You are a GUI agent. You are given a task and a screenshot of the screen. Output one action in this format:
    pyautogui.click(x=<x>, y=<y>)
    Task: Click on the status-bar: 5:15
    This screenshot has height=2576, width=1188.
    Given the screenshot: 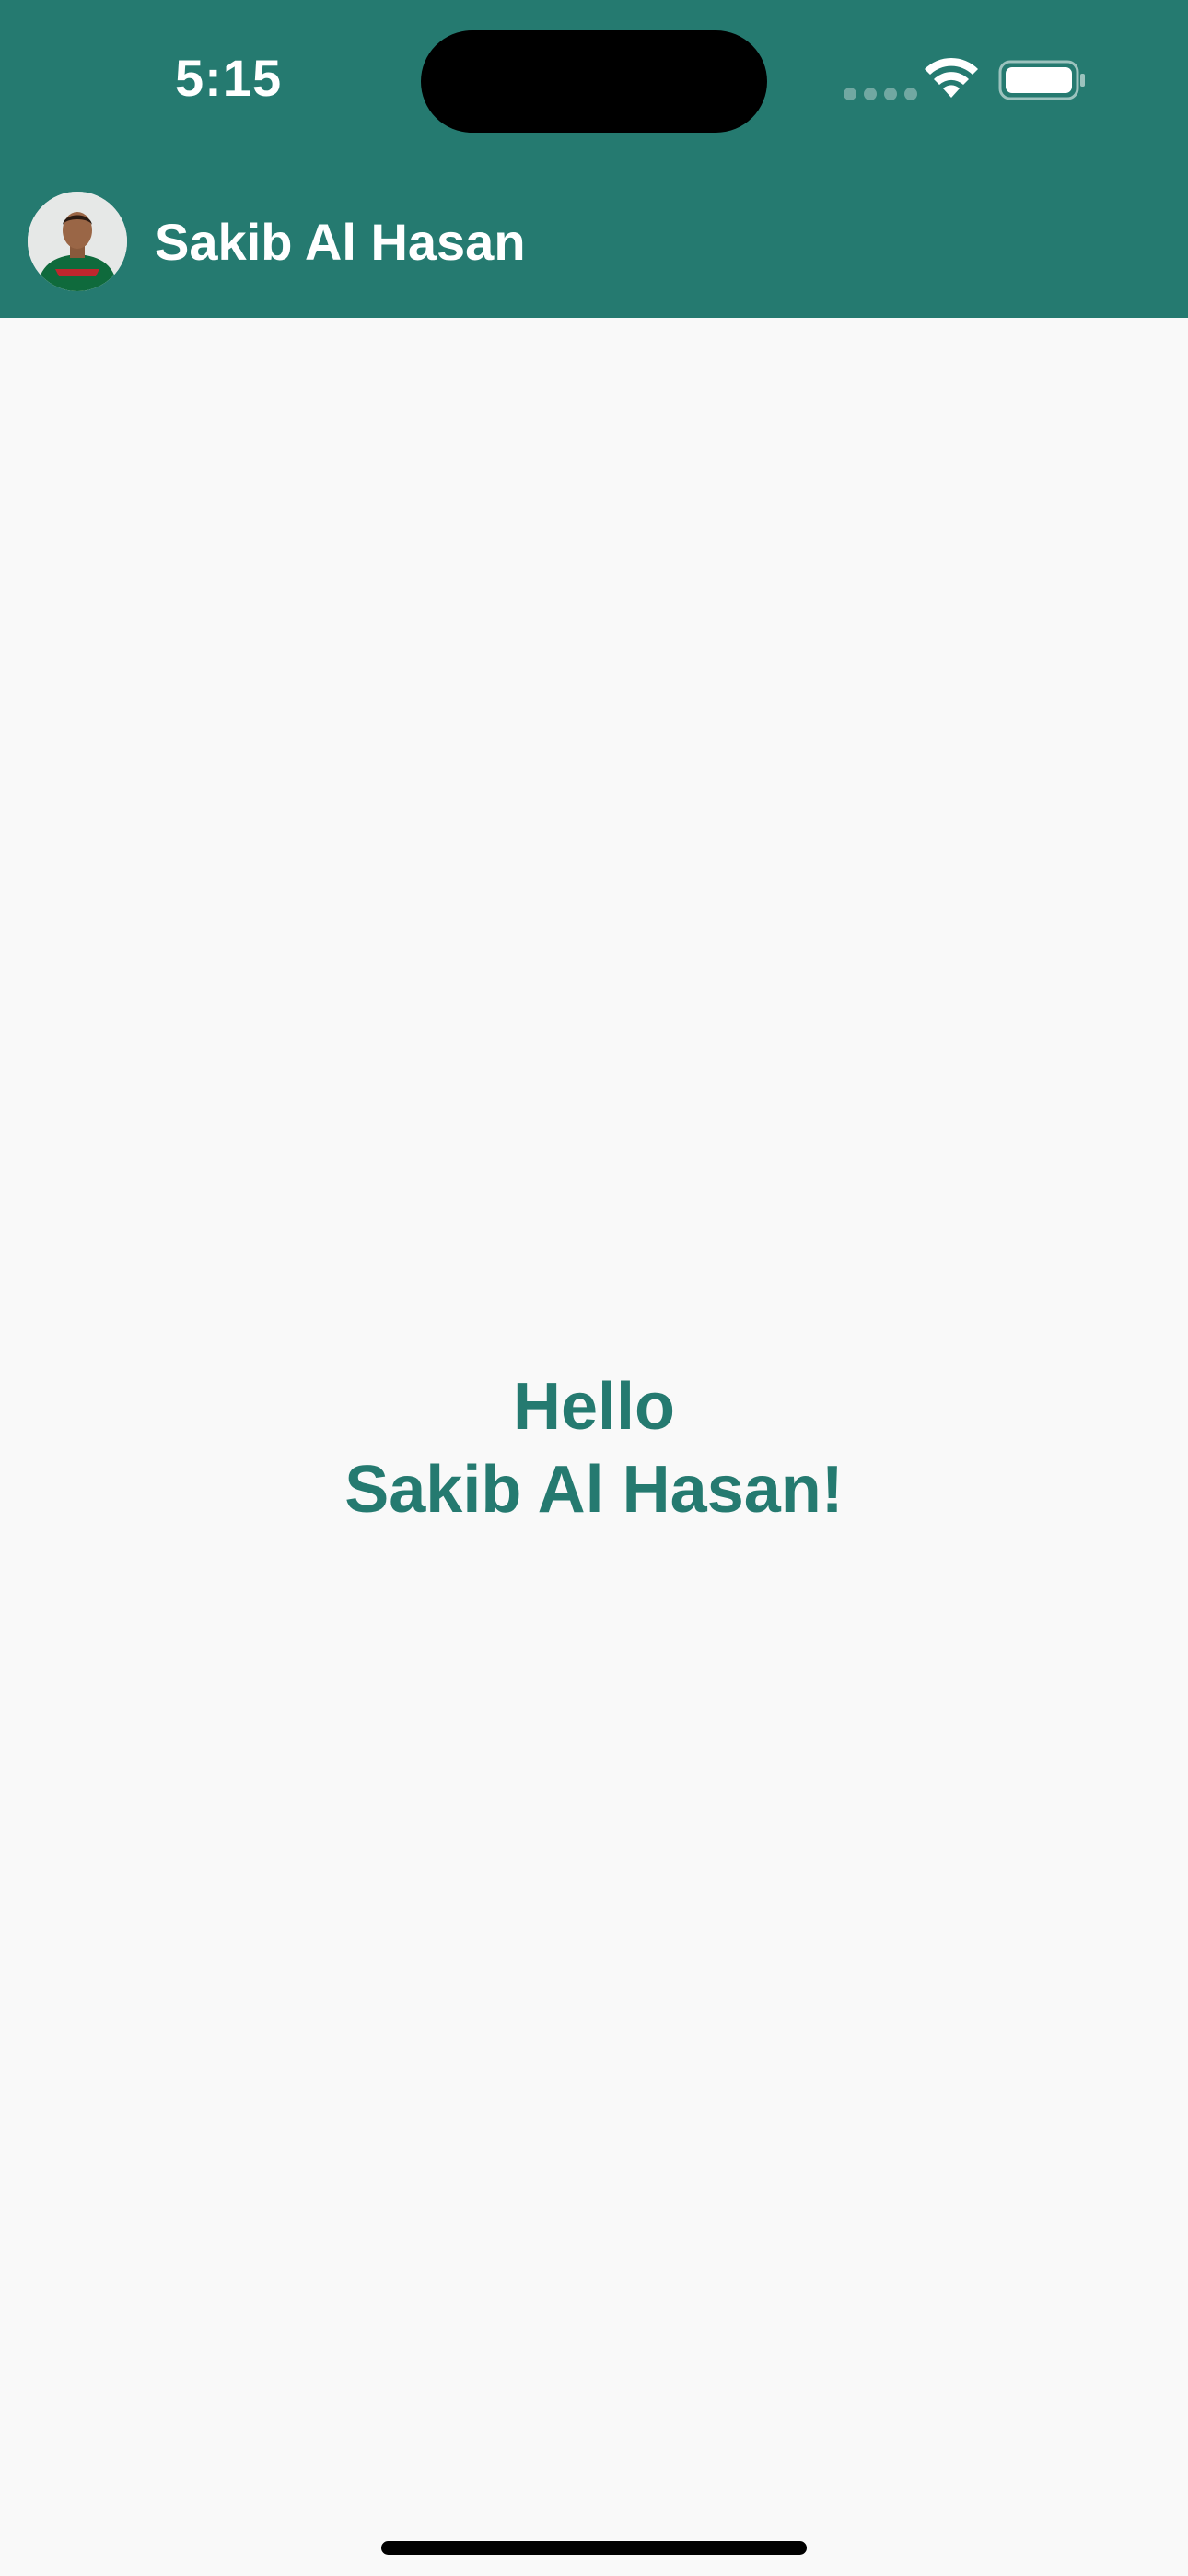 What is the action you would take?
    pyautogui.click(x=594, y=83)
    